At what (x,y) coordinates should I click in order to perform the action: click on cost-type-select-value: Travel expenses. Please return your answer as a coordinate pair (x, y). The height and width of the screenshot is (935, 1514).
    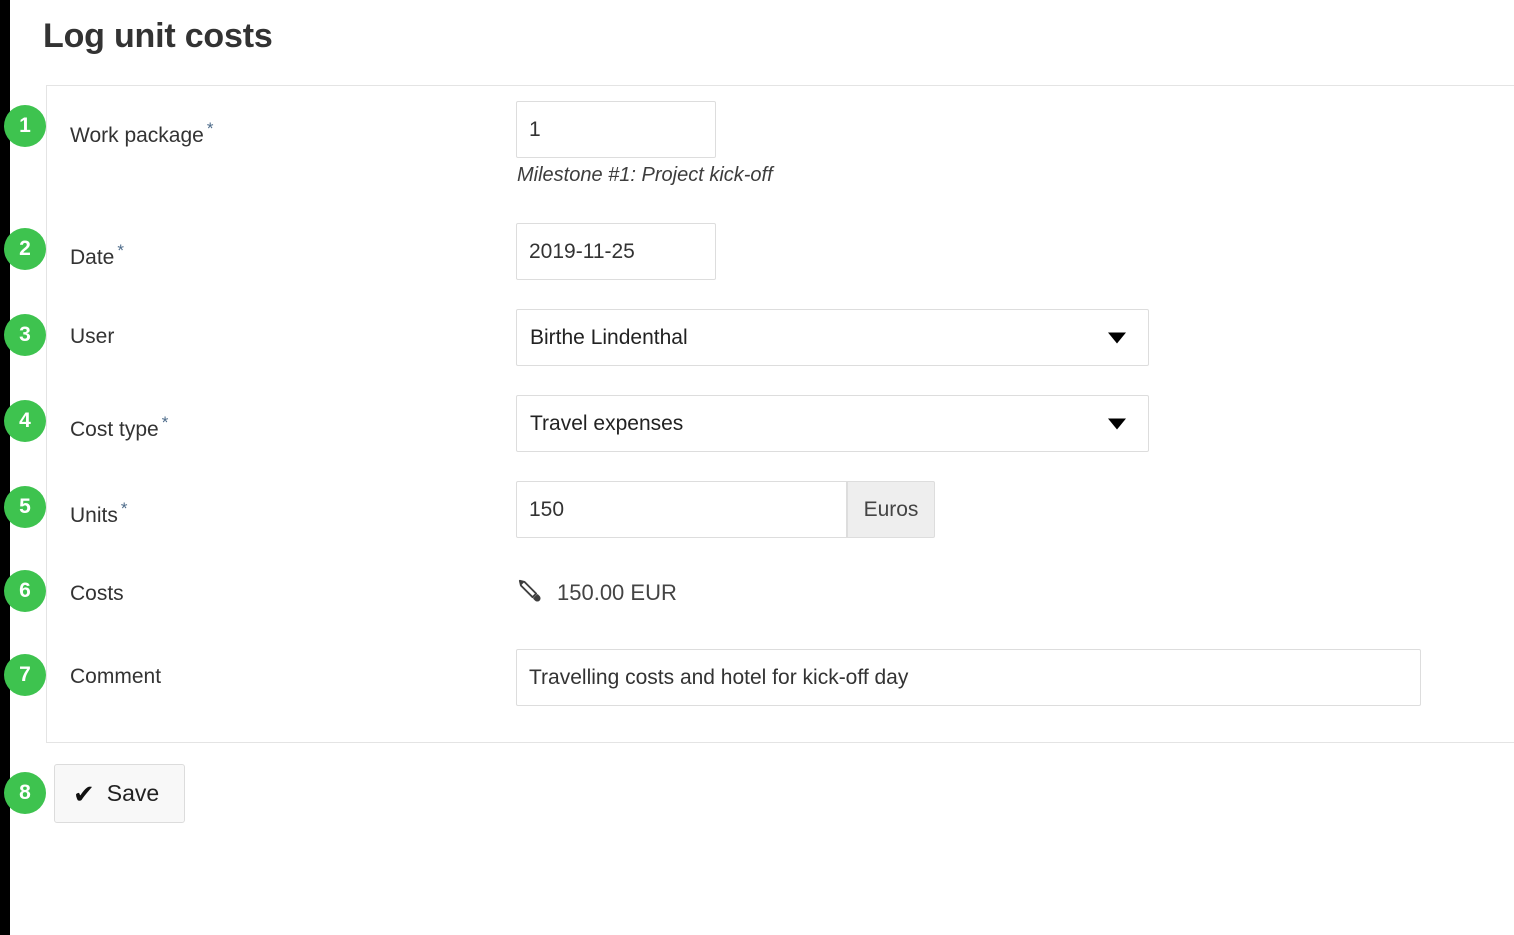
    Looking at the image, I should click on (607, 423).